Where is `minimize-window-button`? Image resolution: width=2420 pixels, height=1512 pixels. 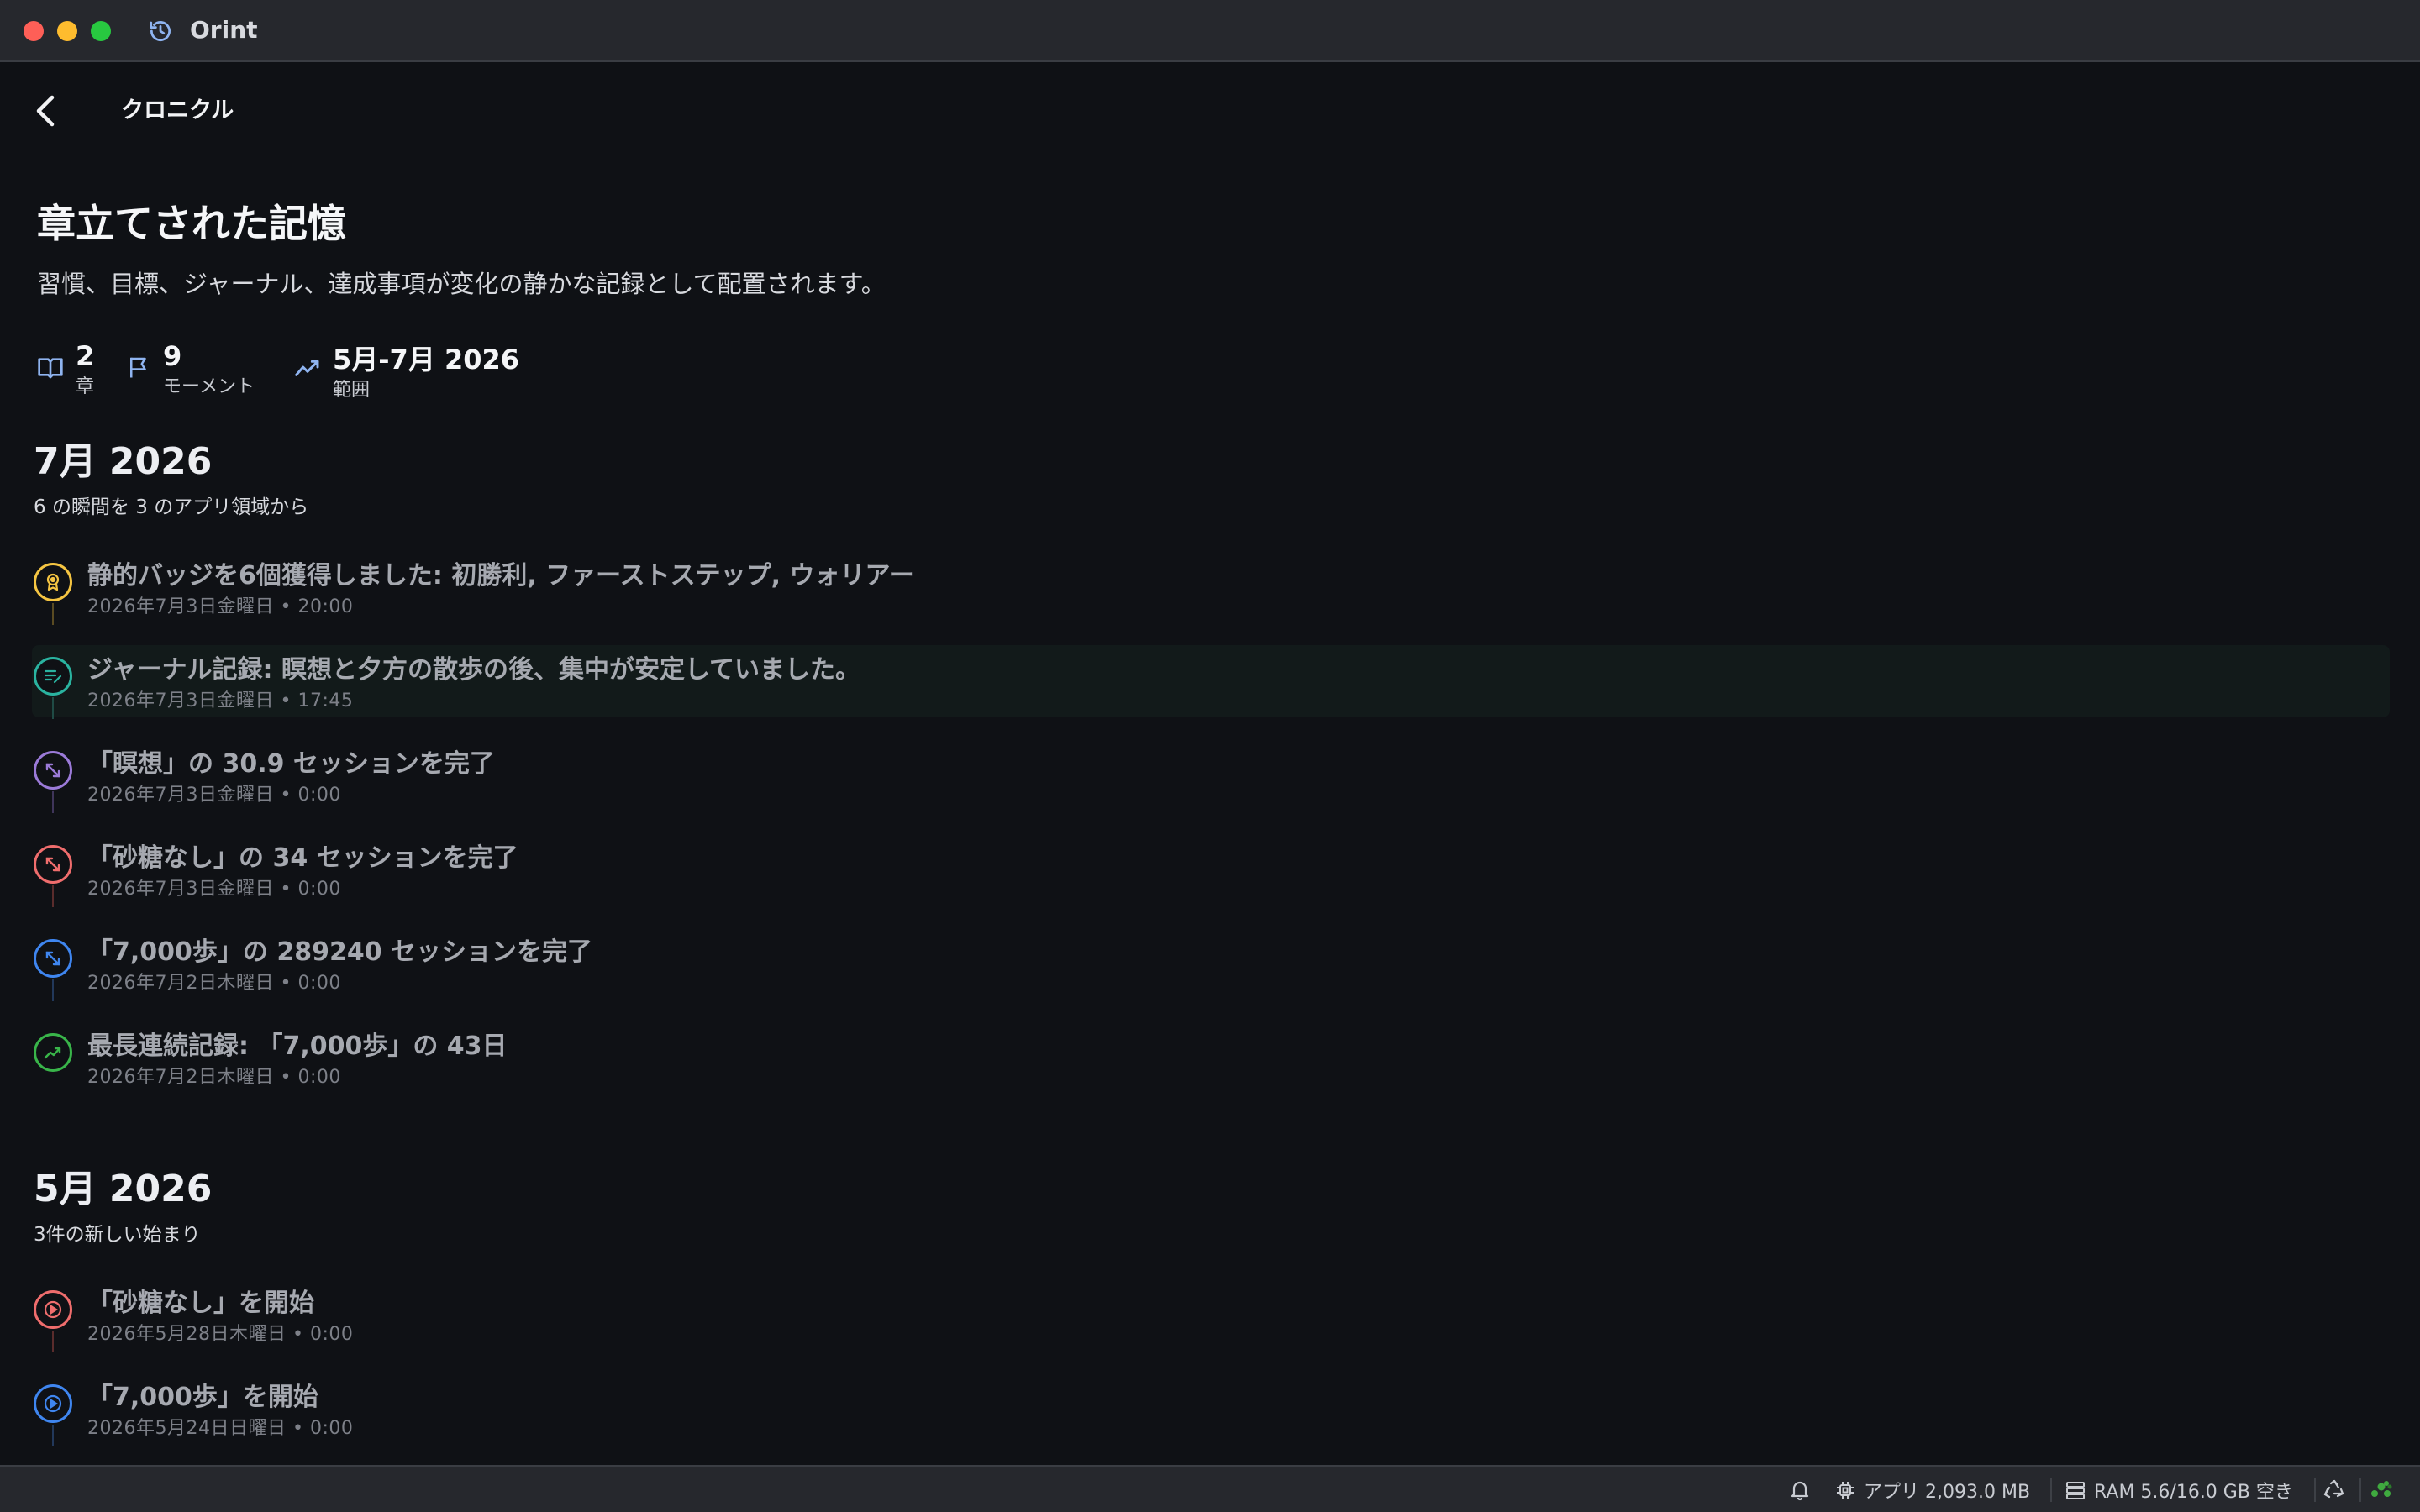 minimize-window-button is located at coordinates (67, 31).